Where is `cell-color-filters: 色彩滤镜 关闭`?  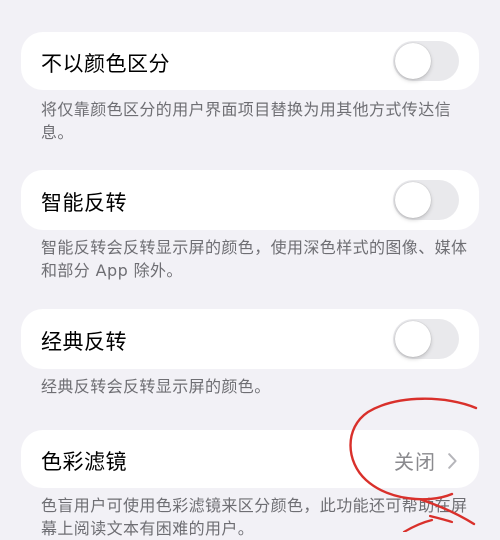
cell-color-filters: 色彩滤镜 关闭 is located at coordinates (250, 459).